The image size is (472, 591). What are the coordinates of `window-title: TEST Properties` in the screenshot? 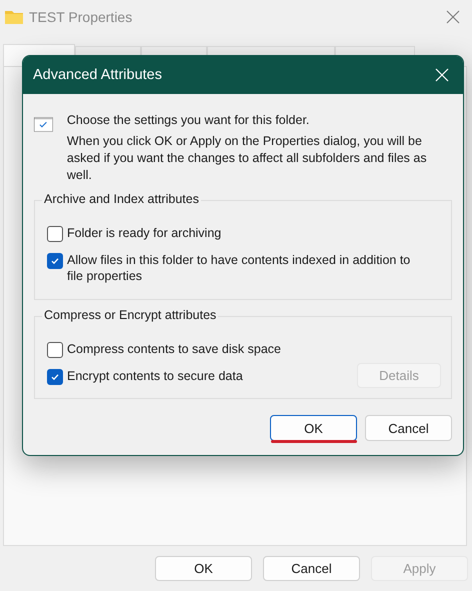 It's located at (81, 17).